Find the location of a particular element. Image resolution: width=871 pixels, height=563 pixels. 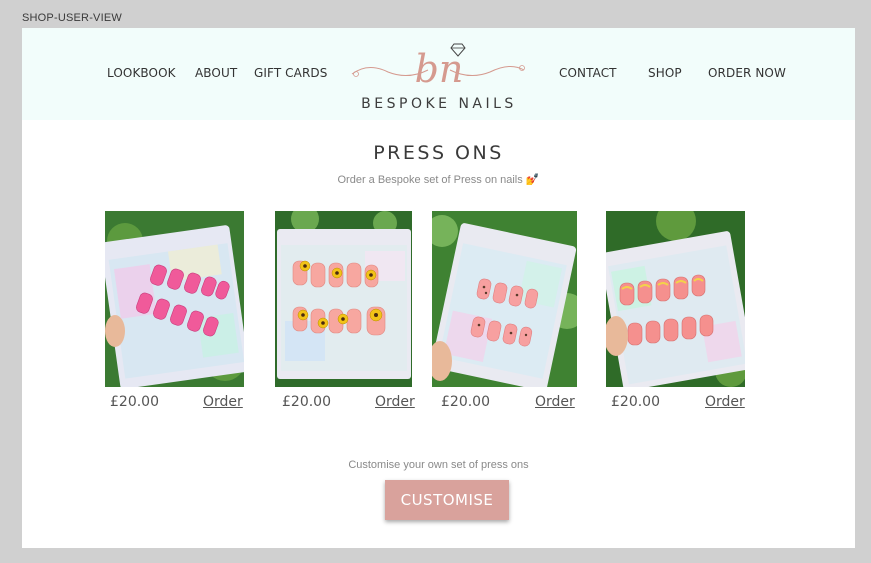

view-label: SHOP-USER-VIEW is located at coordinates (72, 18).